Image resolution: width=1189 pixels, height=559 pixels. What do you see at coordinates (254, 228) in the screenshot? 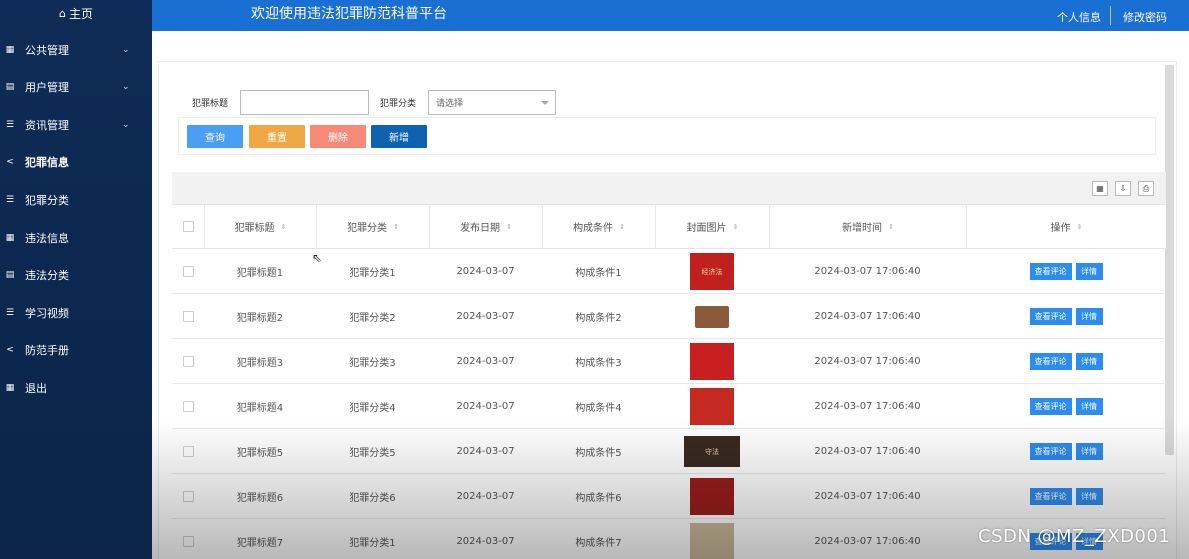
I see `column-header-label: 犯罪标题` at bounding box center [254, 228].